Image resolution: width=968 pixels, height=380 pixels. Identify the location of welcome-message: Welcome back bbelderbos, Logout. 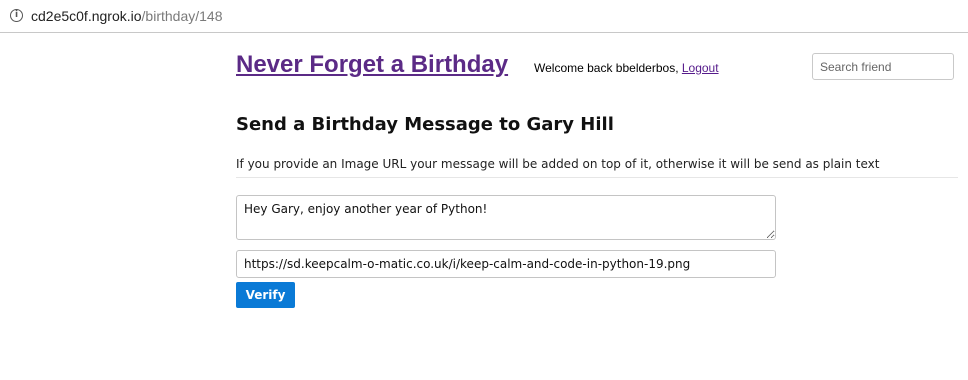
(626, 68).